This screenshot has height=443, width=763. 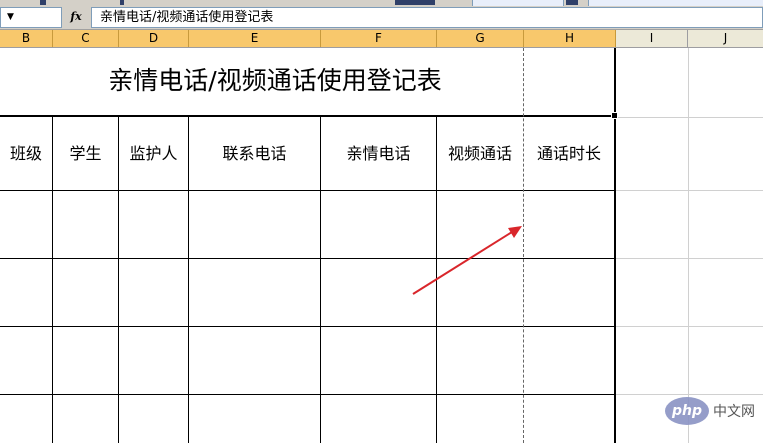 I want to click on formula-input: 亲情电话/视频通话使用登记表, so click(x=427, y=17).